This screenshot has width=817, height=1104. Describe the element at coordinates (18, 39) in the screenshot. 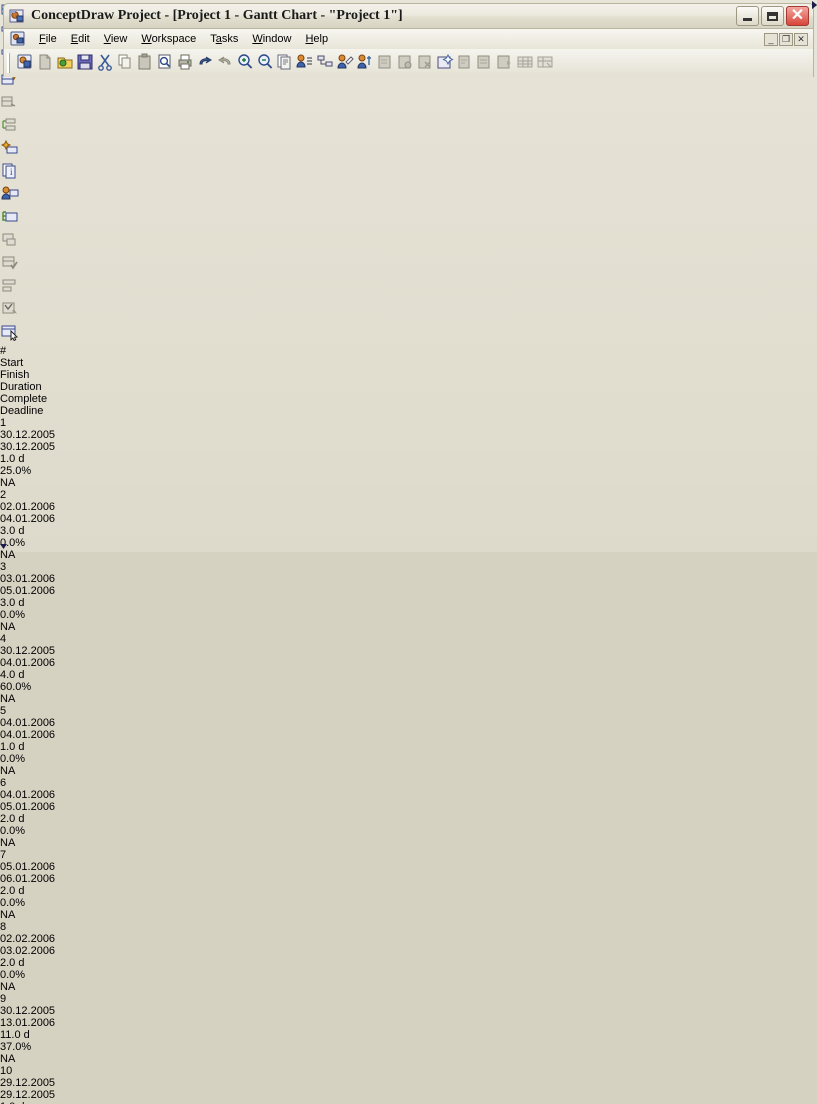

I see `document-icon` at that location.